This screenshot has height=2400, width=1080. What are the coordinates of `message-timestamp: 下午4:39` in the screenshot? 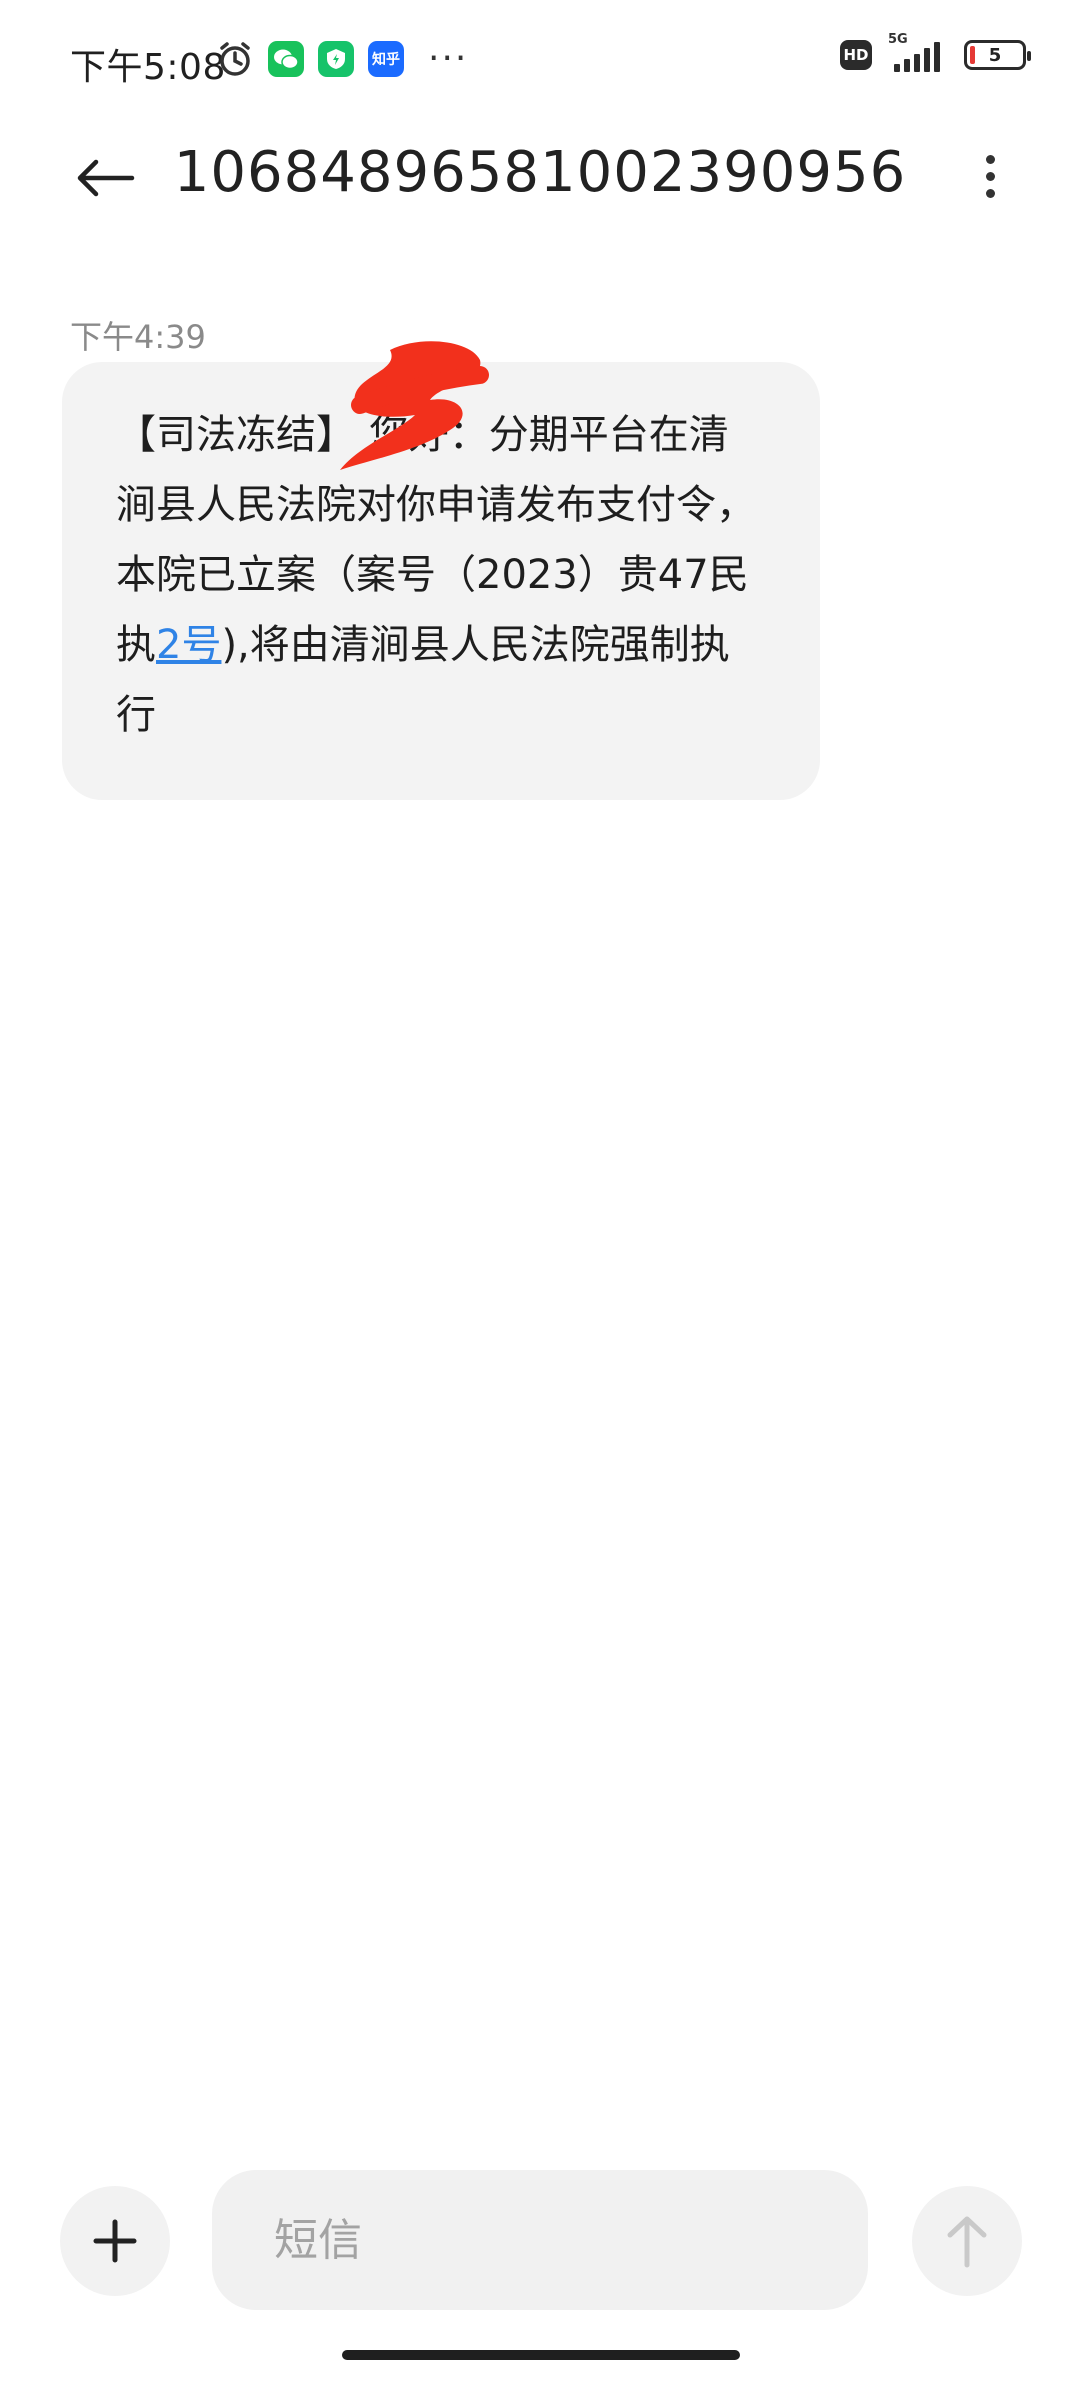 It's located at (138, 337).